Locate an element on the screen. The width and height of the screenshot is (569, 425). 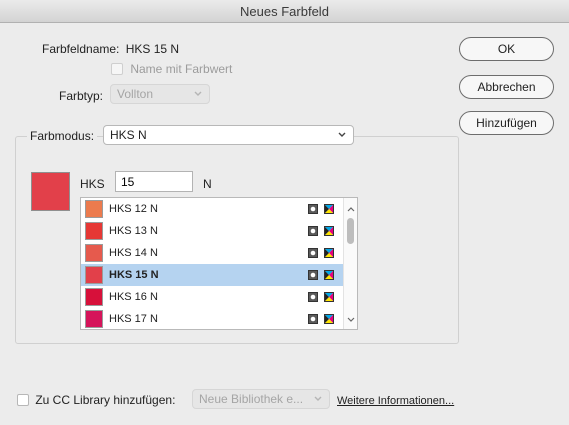
scroll-up-icon is located at coordinates (351, 208).